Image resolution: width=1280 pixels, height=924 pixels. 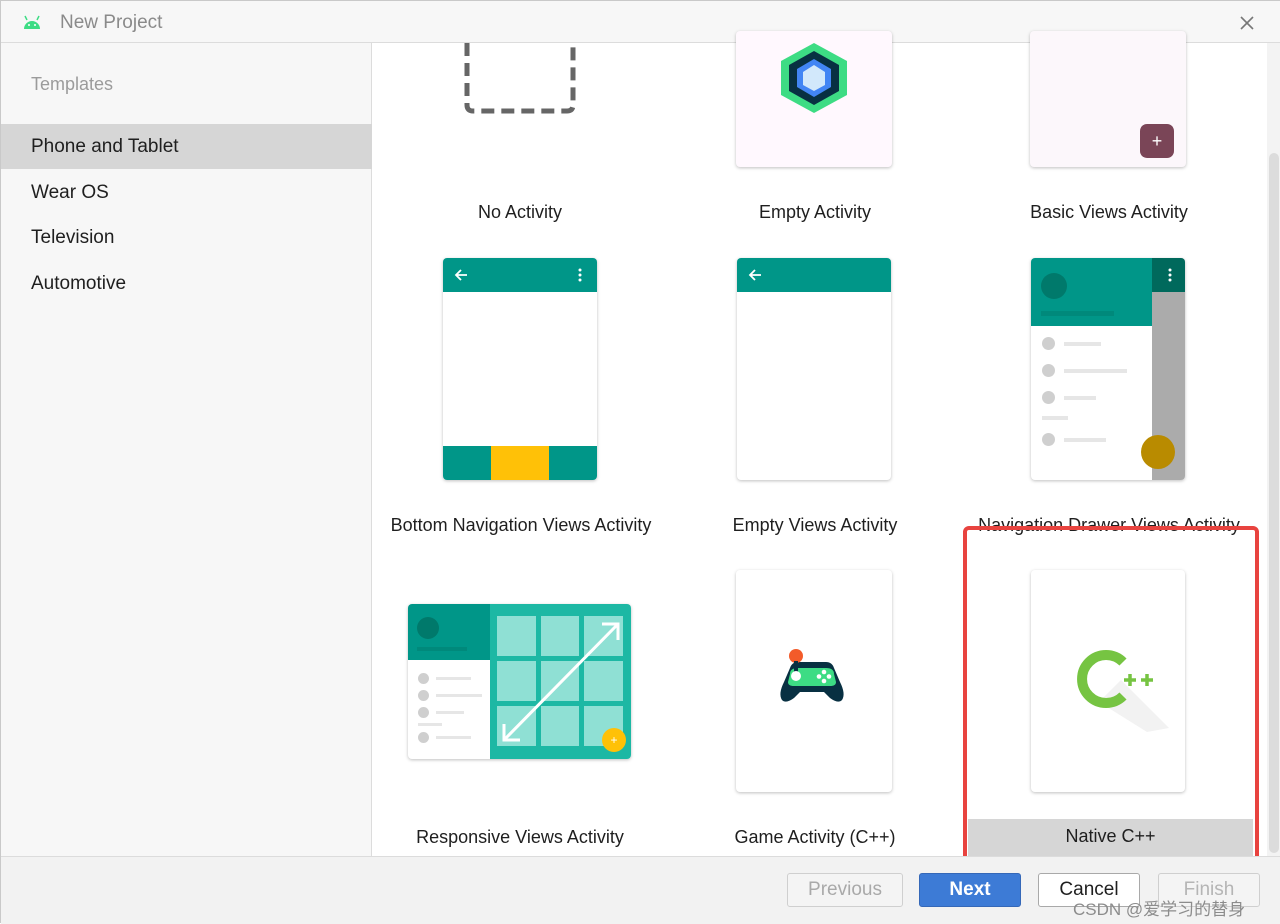 I want to click on template-label: Responsive Views Activity, so click(x=520, y=837).